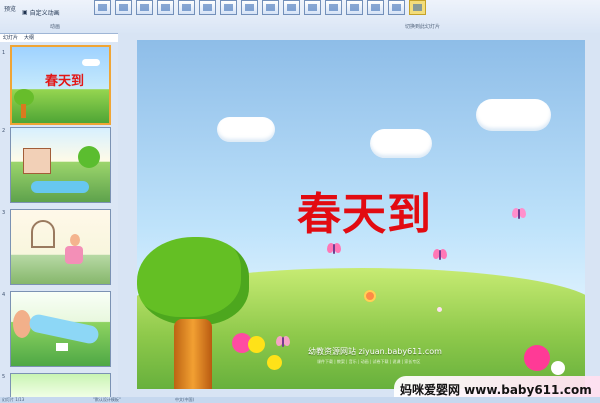  Describe the element at coordinates (4, 131) in the screenshot. I see `thumb-number-2: 2` at that location.